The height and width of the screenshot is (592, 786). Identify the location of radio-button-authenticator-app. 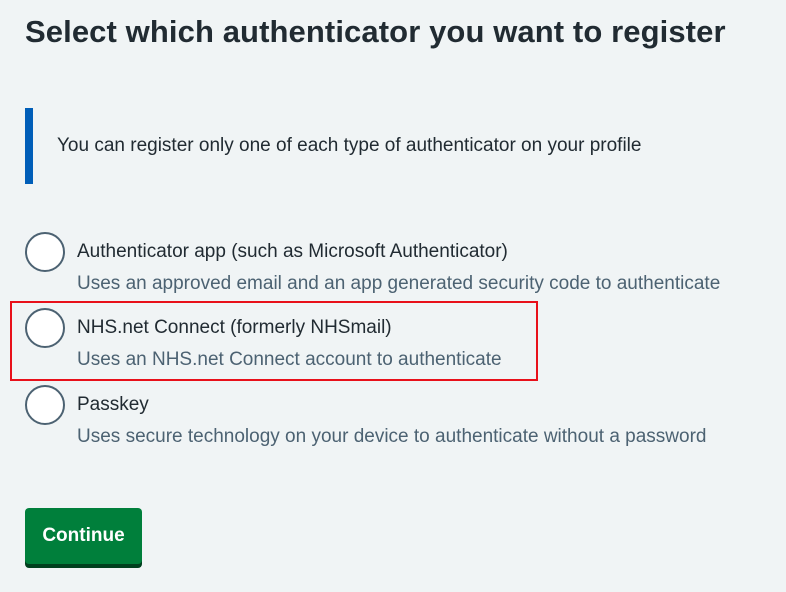
(45, 252).